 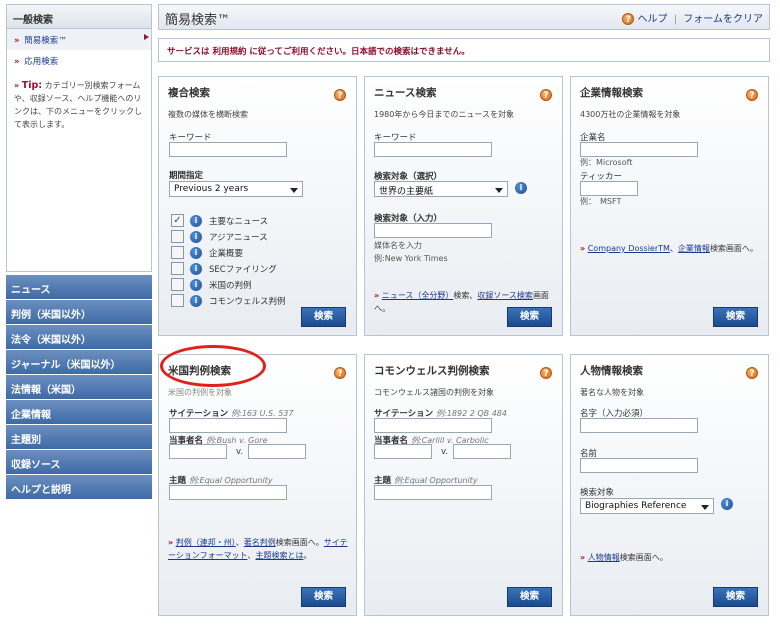 What do you see at coordinates (694, 248) in the screenshot?
I see `company-info-link: 企業情報` at bounding box center [694, 248].